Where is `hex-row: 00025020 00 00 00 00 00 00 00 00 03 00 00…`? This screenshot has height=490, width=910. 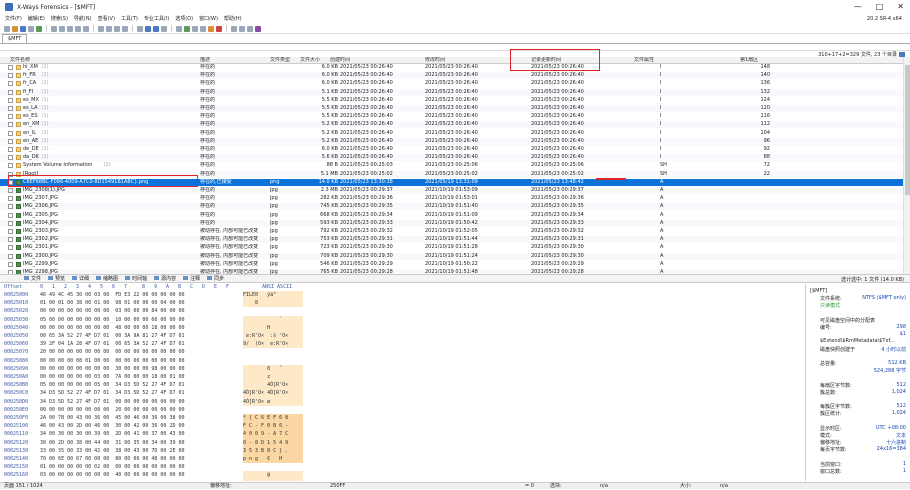
hex-row: 00025020 00 00 00 00 00 00 00 00 03 00 00… is located at coordinates (402, 311).